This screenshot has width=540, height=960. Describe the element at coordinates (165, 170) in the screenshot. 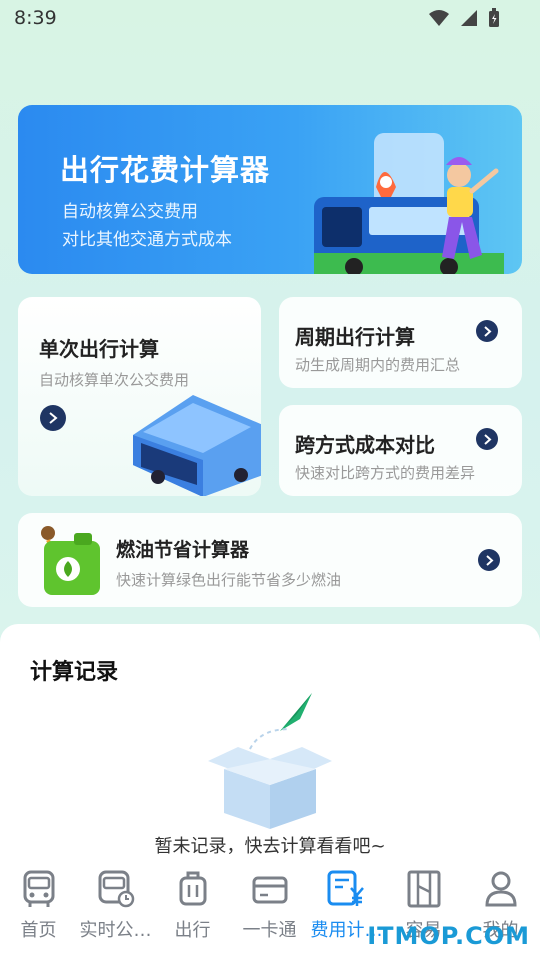

I see `hero-title: 出行花费计算器` at that location.